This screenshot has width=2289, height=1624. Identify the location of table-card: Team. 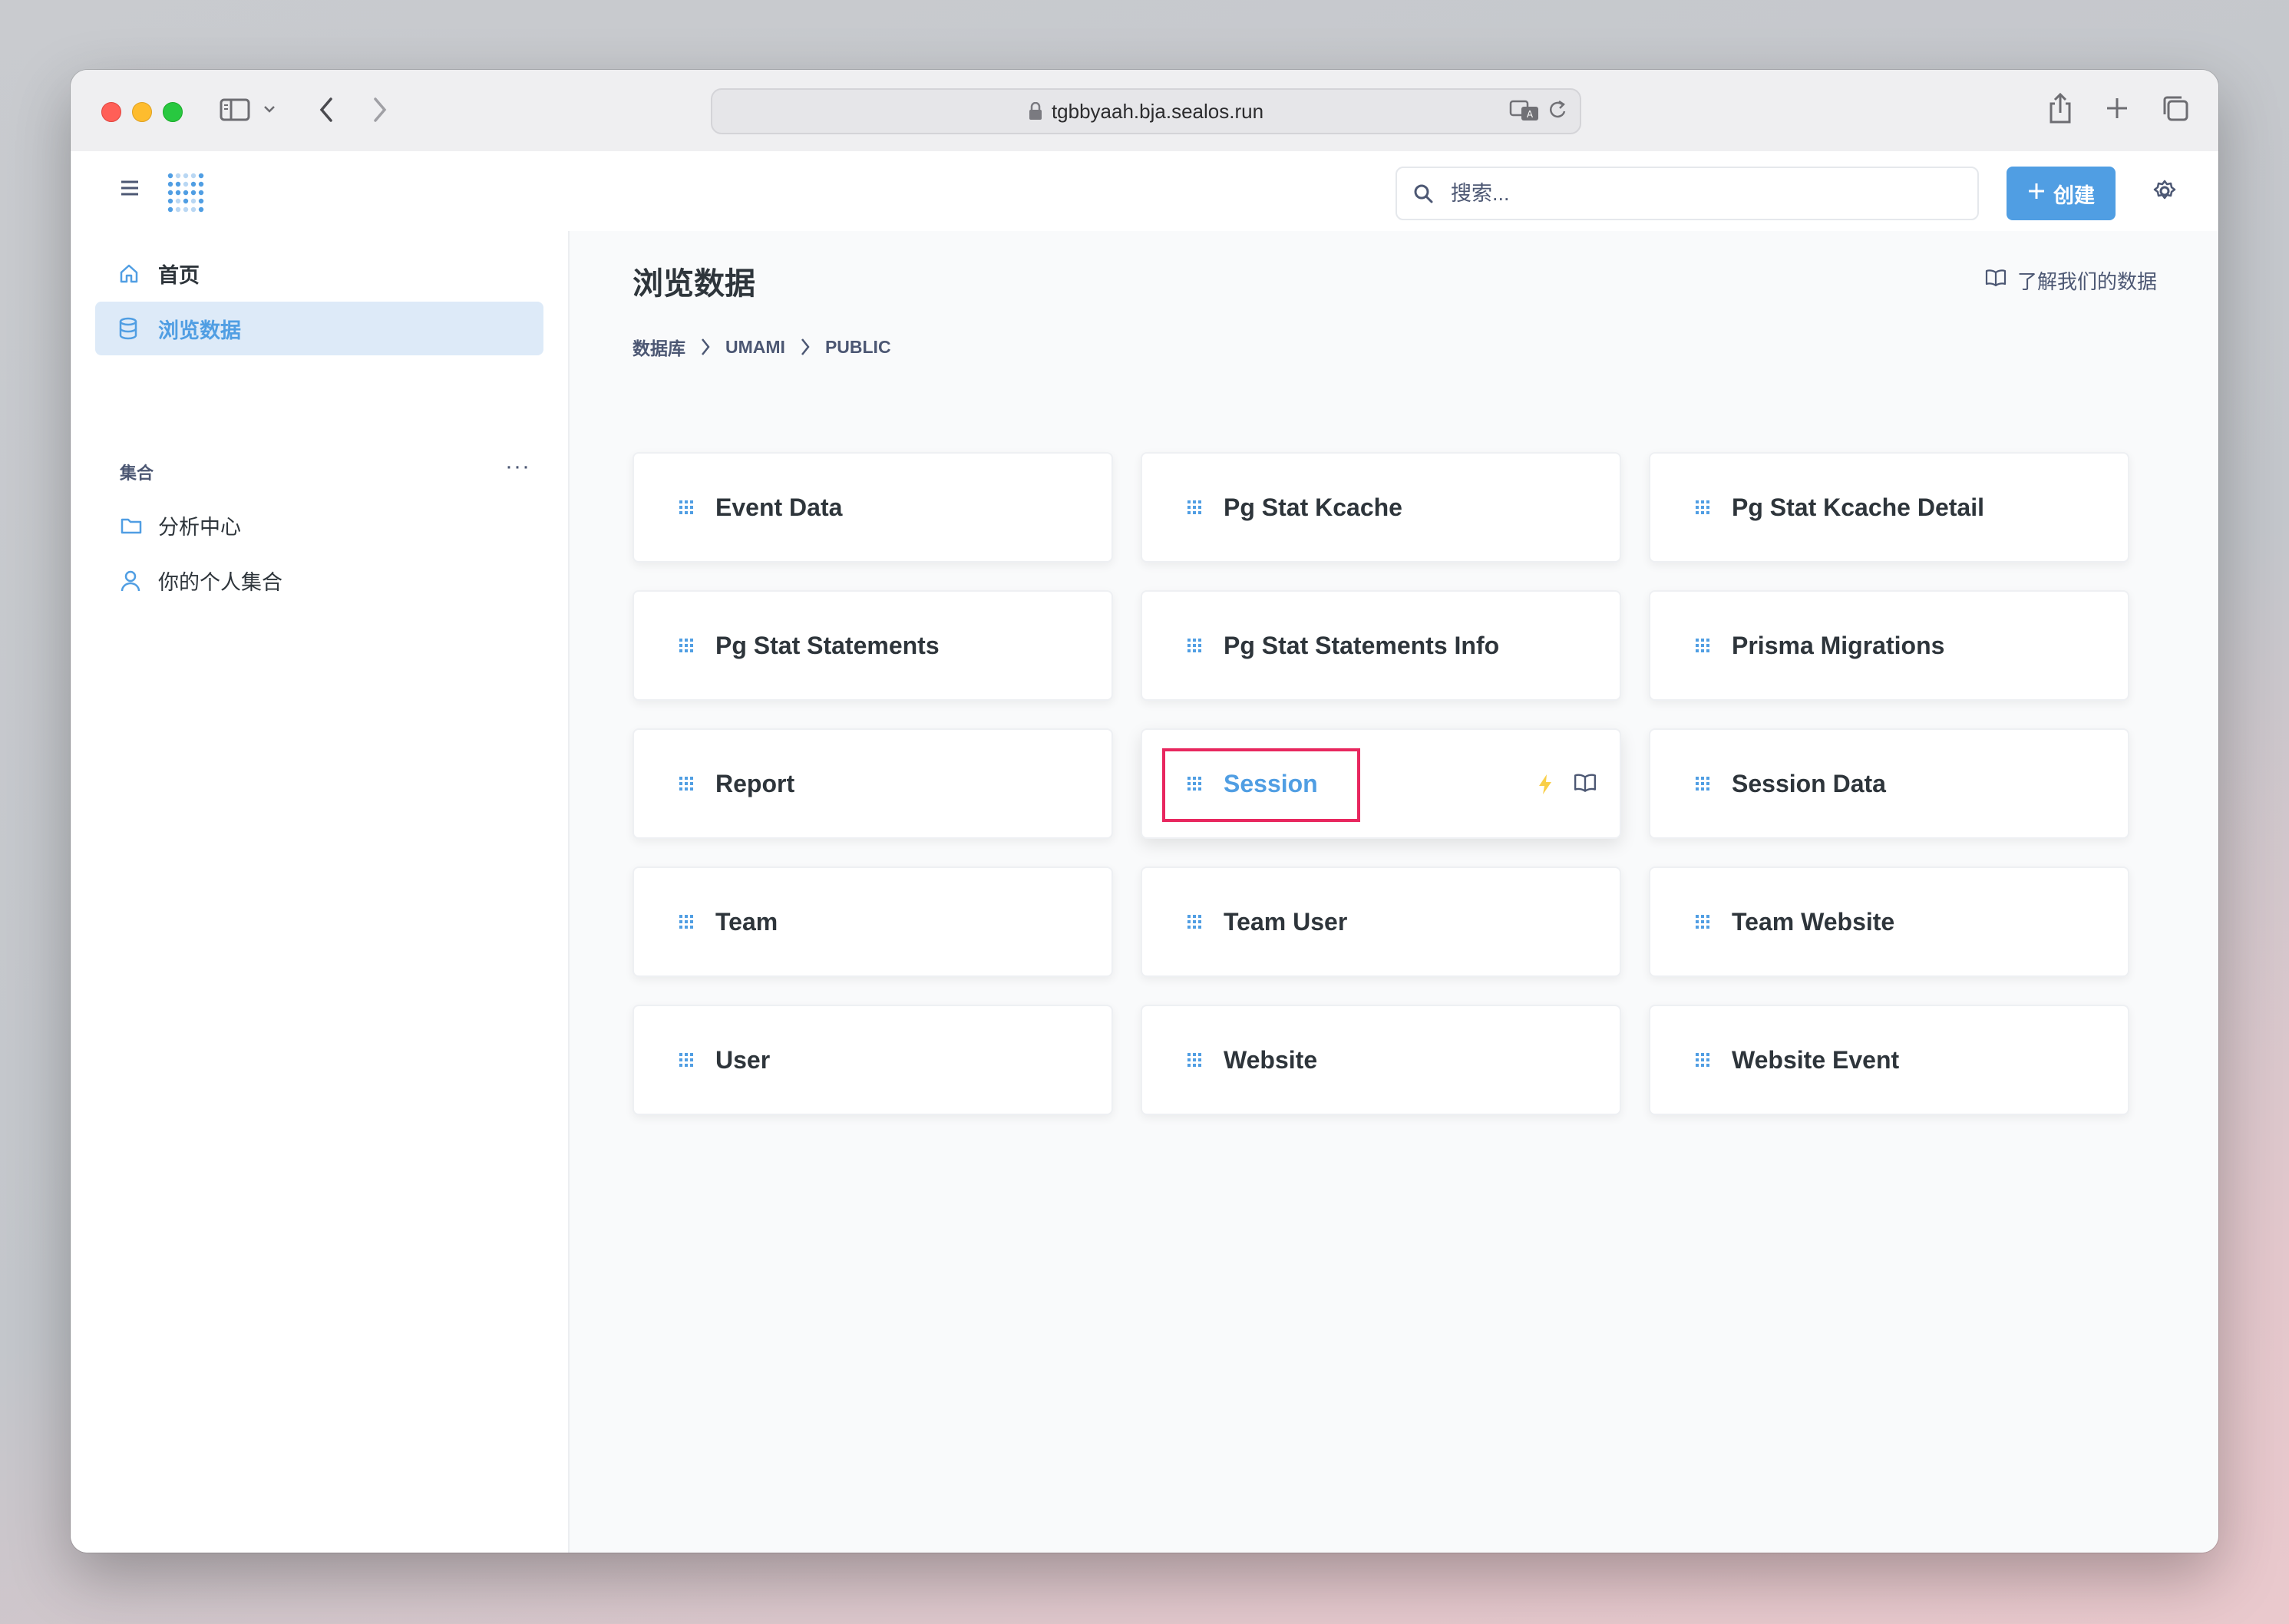
(873, 921).